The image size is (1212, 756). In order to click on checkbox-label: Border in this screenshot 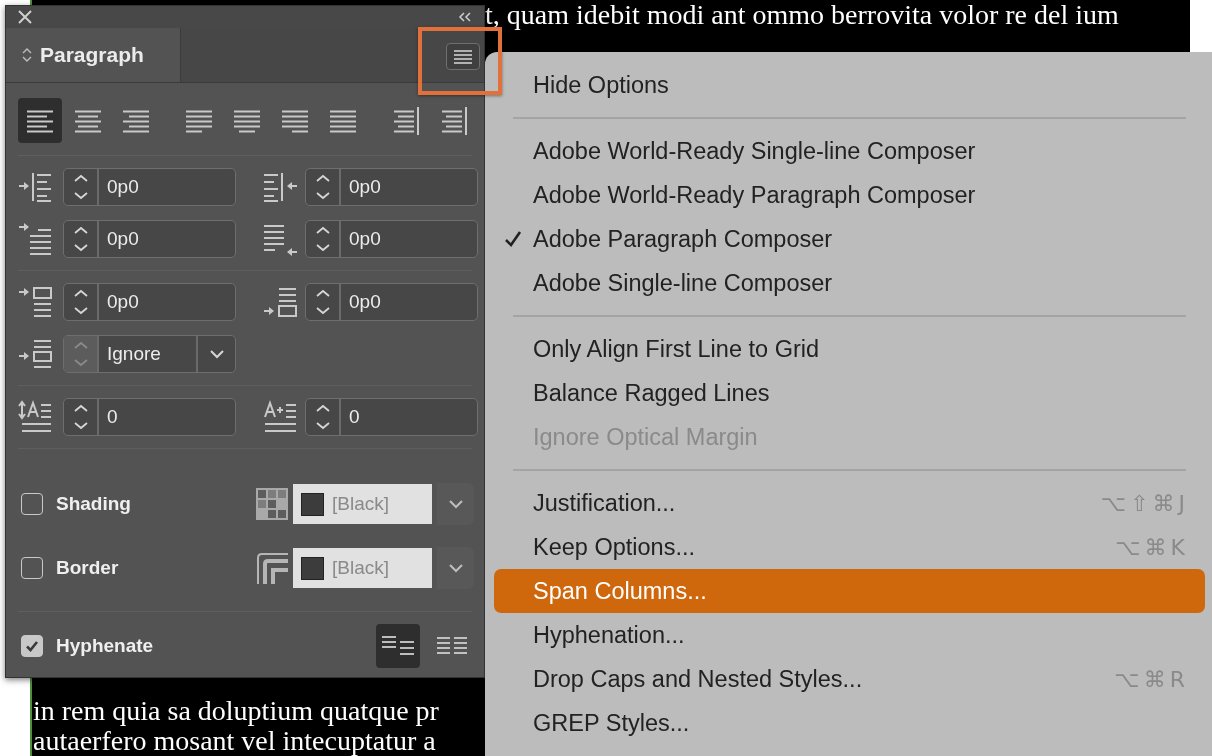, I will do `click(87, 568)`.